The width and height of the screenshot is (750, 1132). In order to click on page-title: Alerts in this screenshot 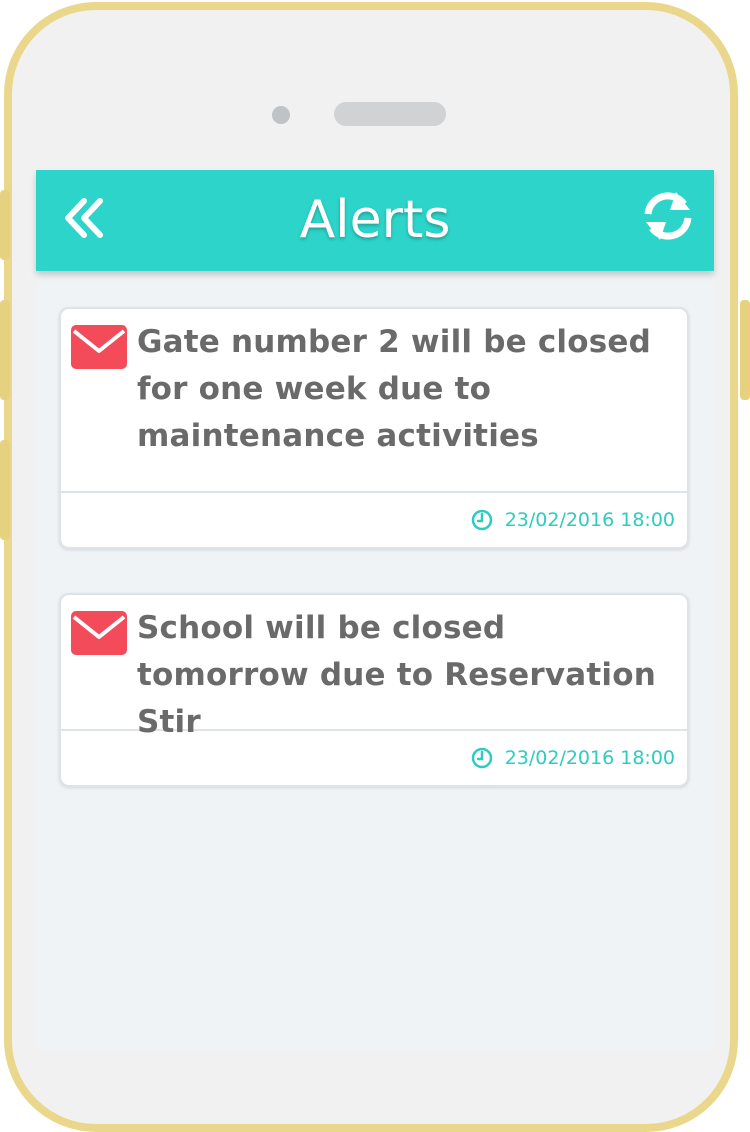, I will do `click(375, 220)`.